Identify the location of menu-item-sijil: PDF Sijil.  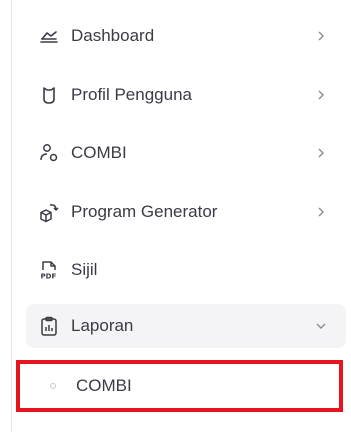
(186, 270).